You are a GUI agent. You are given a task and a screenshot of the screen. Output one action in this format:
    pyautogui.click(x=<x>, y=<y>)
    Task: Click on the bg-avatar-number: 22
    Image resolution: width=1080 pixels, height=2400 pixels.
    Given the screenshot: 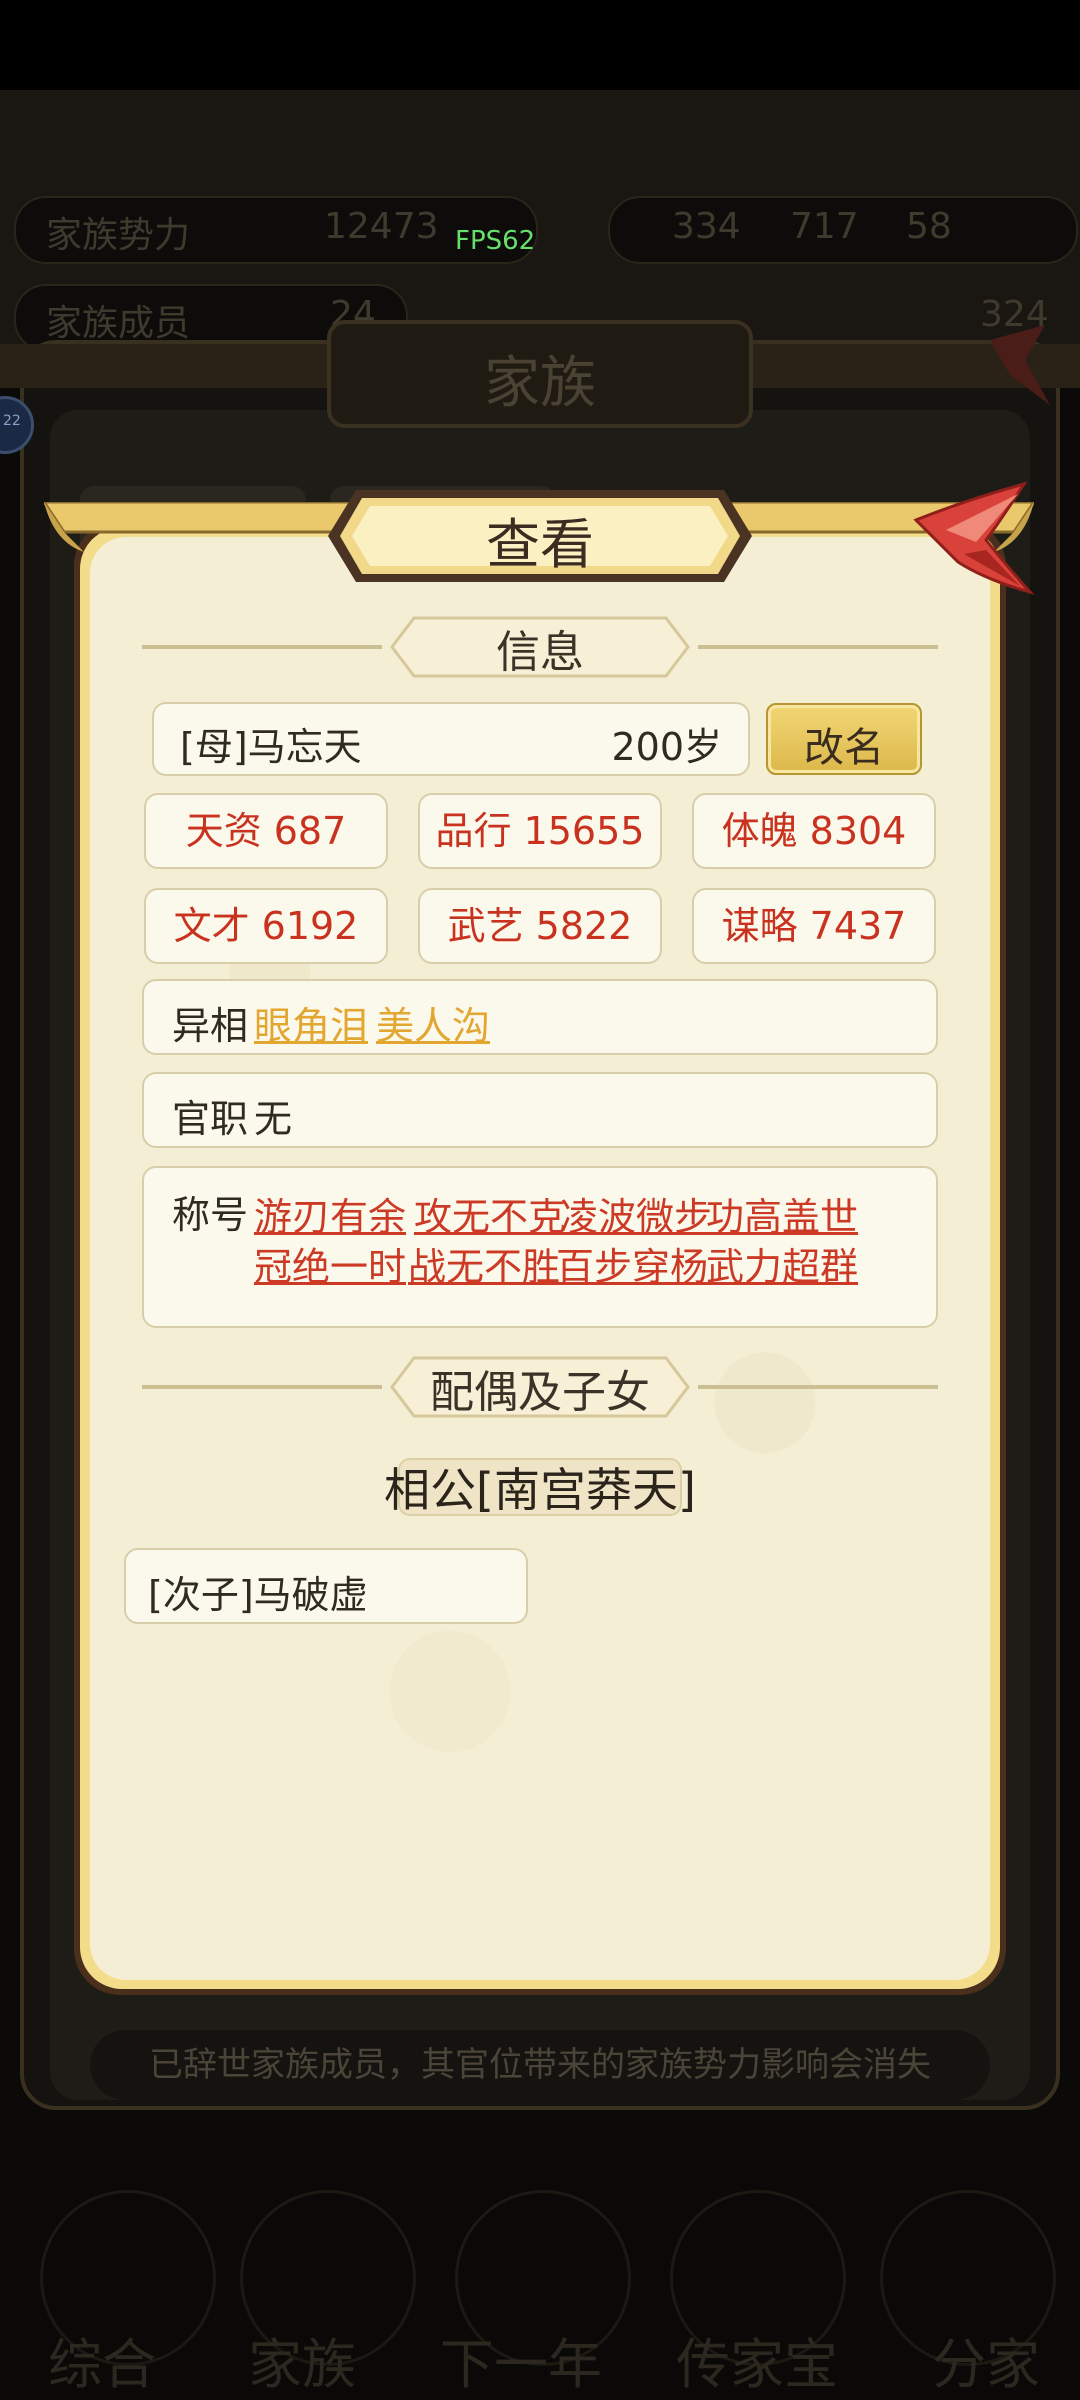 What is the action you would take?
    pyautogui.click(x=12, y=421)
    